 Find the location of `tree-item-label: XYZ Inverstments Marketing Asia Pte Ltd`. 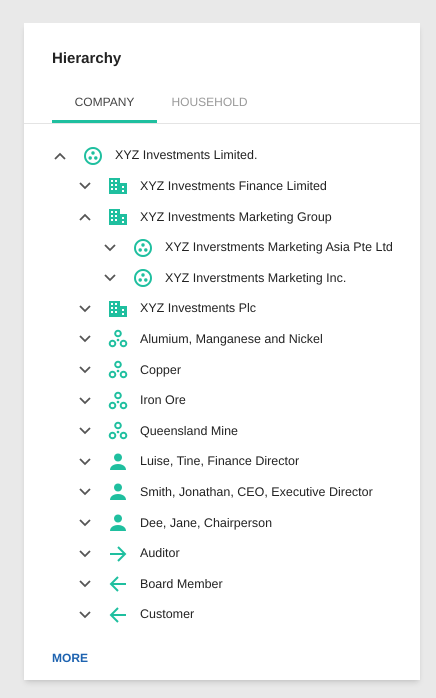

tree-item-label: XYZ Inverstments Marketing Asia Pte Ltd is located at coordinates (279, 247).